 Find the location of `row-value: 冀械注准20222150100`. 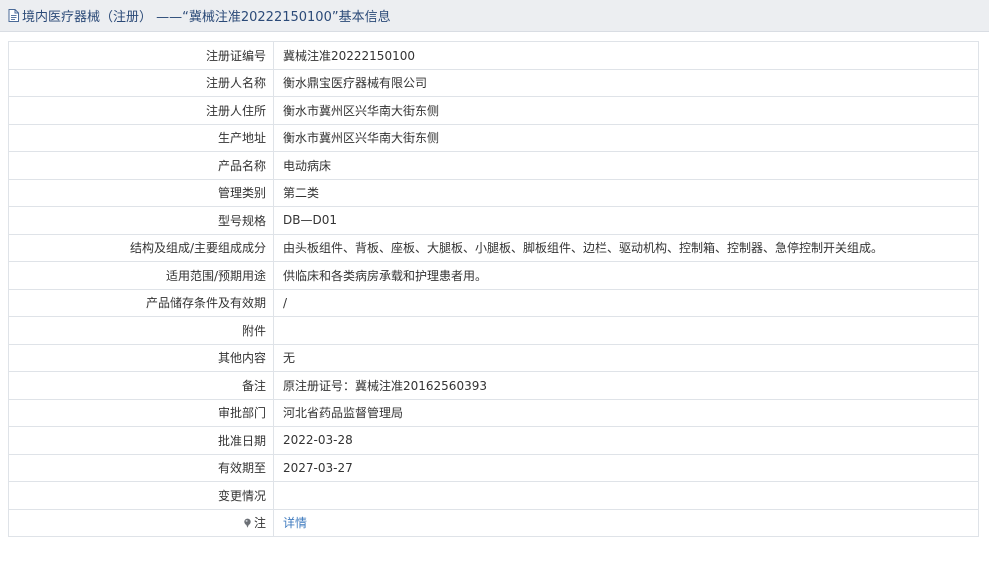

row-value: 冀械注准20222150100 is located at coordinates (626, 55).